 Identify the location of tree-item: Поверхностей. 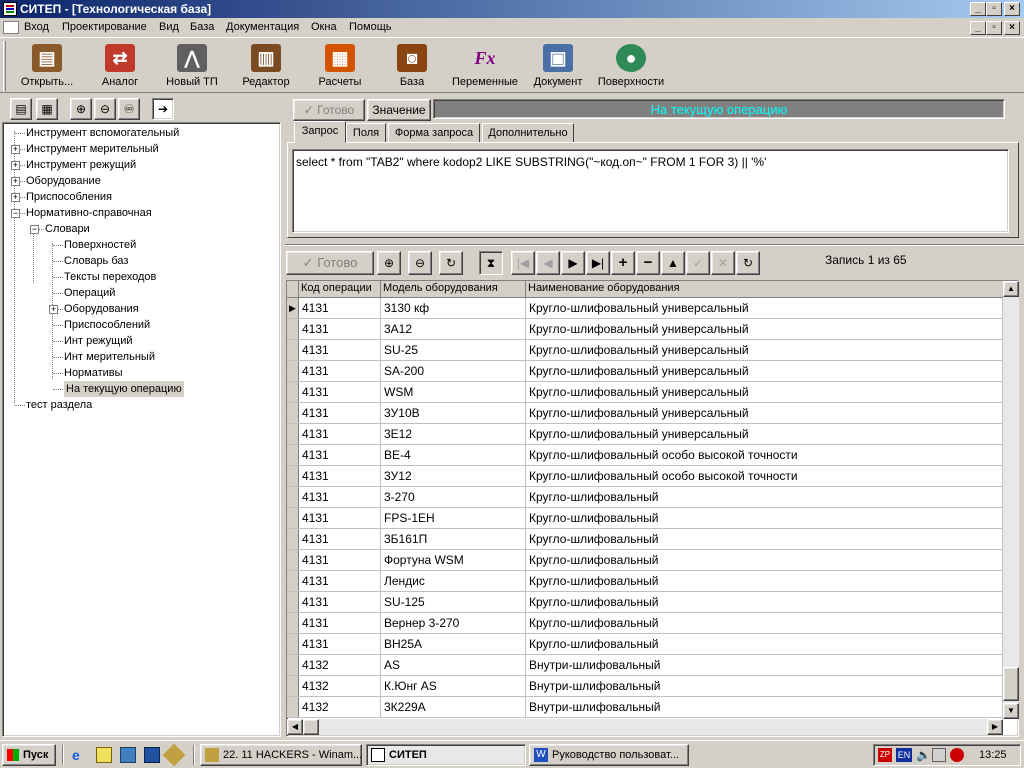
(100, 245).